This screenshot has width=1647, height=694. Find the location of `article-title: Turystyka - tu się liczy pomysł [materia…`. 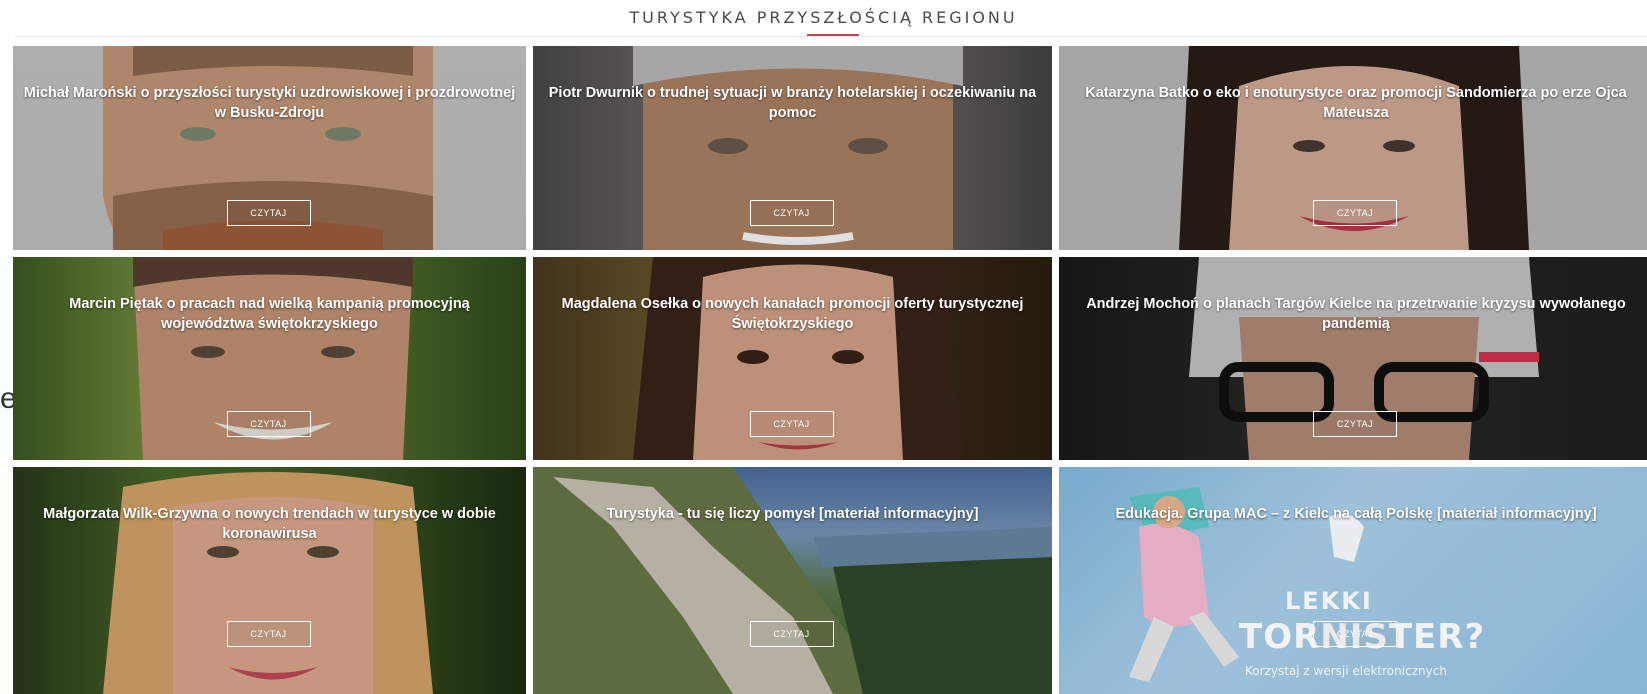

article-title: Turystyka - tu się liczy pomysł [materia… is located at coordinates (792, 514).